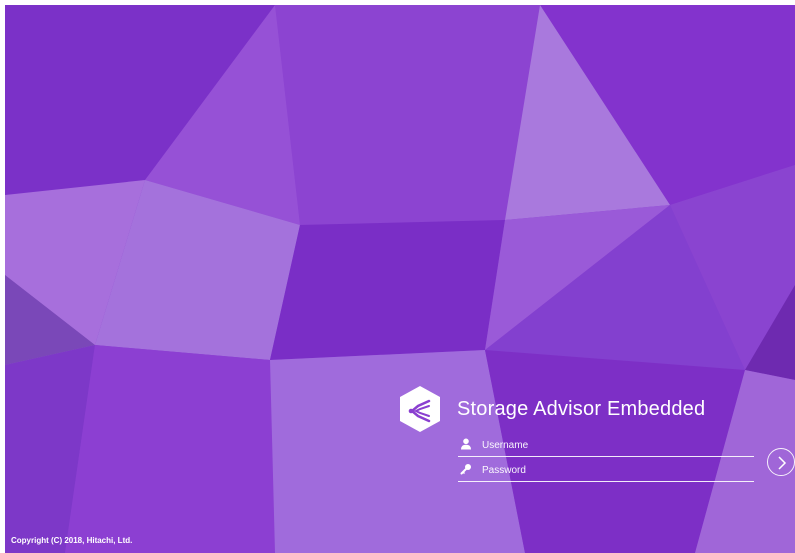  What do you see at coordinates (465, 469) in the screenshot?
I see `key-icon` at bounding box center [465, 469].